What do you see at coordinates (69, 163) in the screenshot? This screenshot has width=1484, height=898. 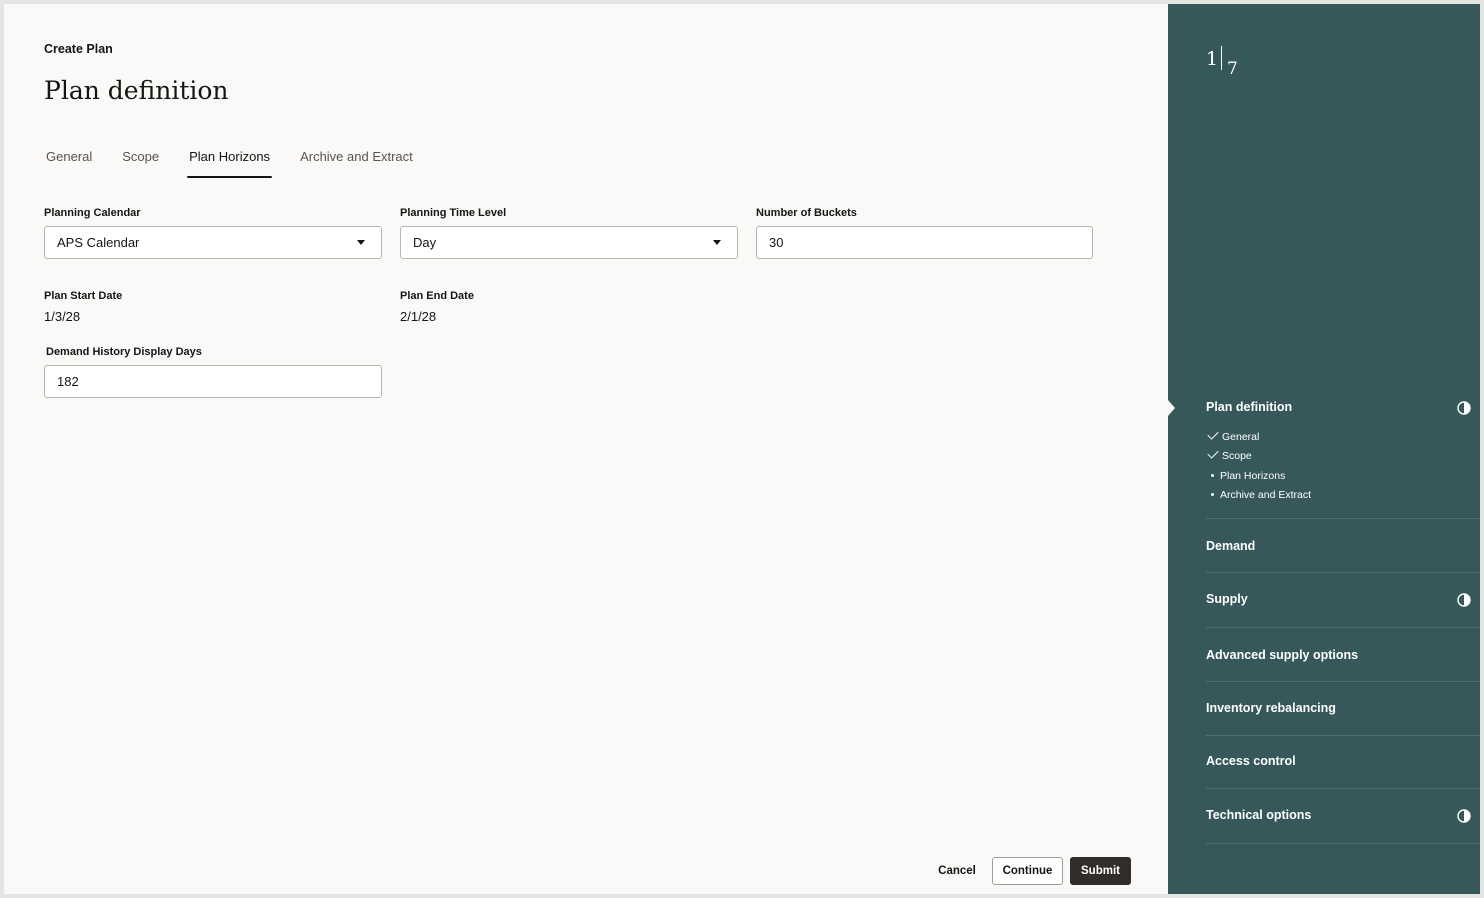 I see `tab-general: General` at bounding box center [69, 163].